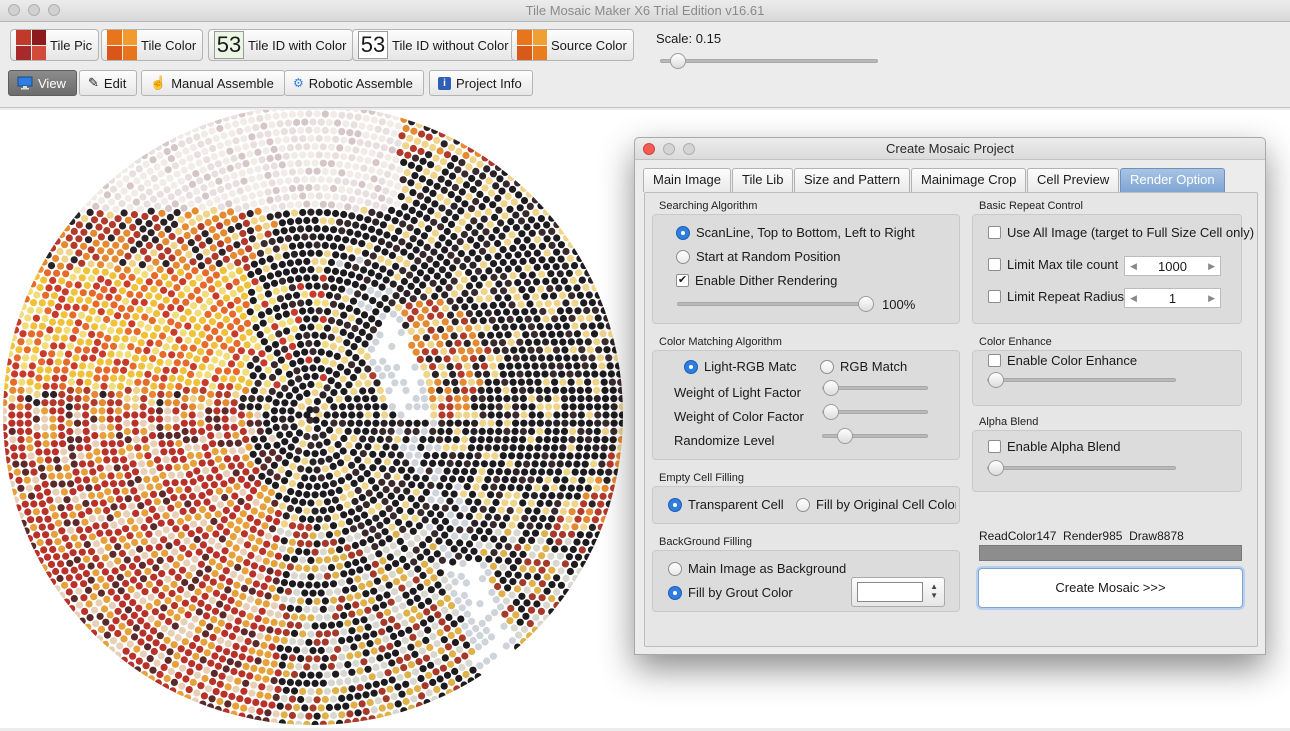  Describe the element at coordinates (831, 388) in the screenshot. I see `light-factor-knob` at that location.